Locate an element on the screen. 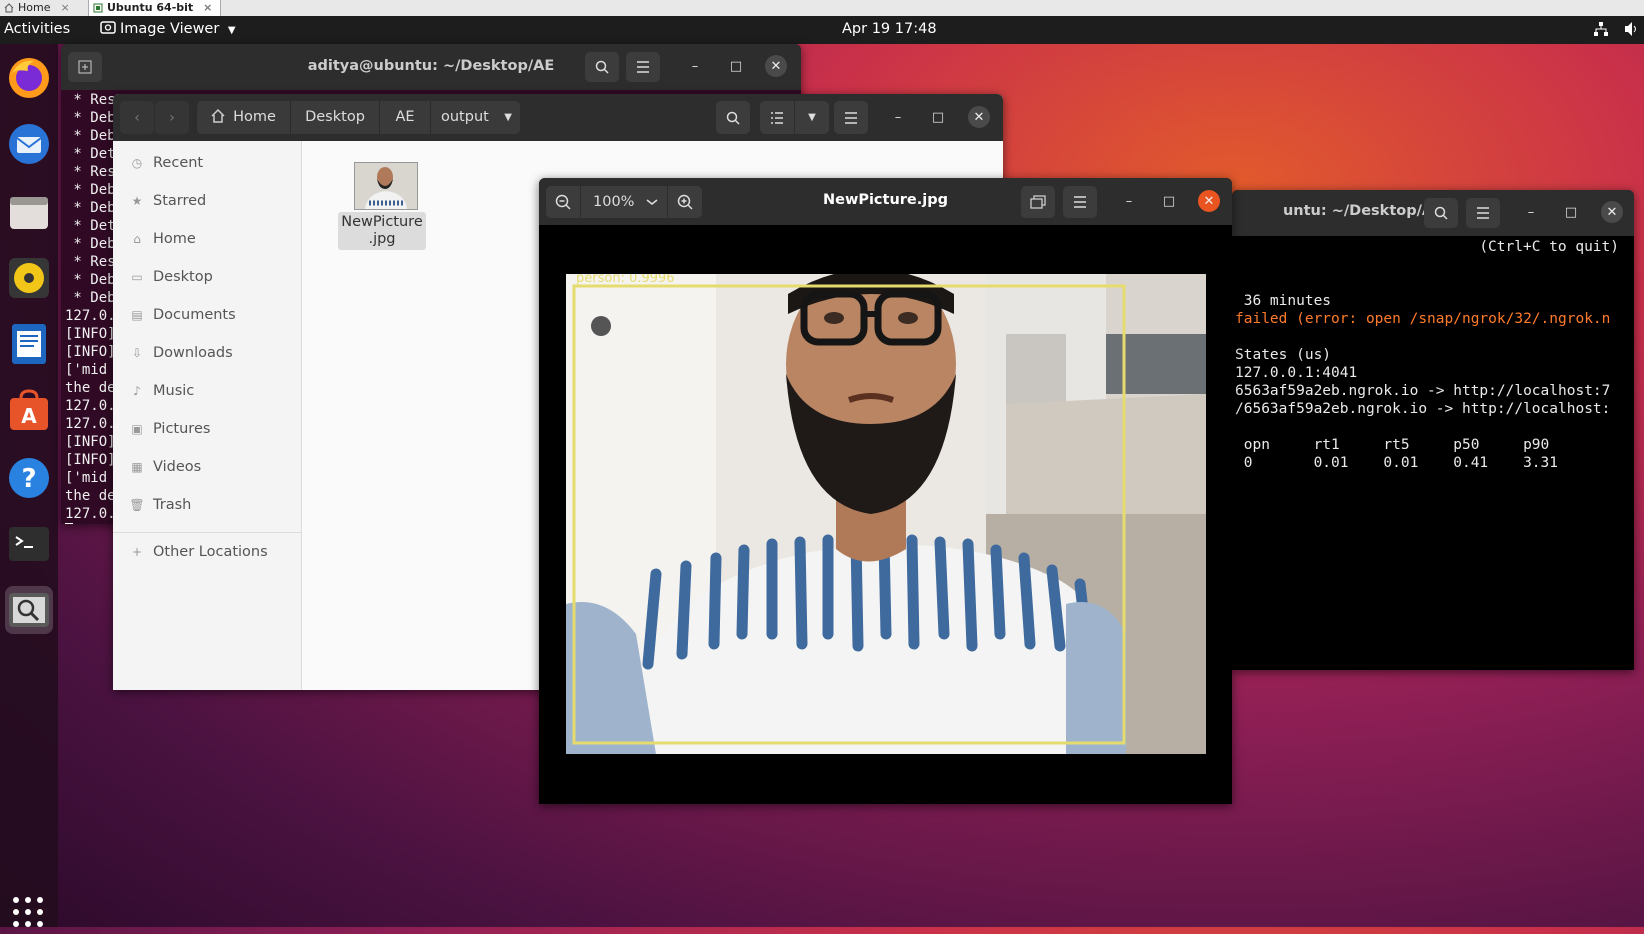  activities-button: Activities is located at coordinates (37, 29).